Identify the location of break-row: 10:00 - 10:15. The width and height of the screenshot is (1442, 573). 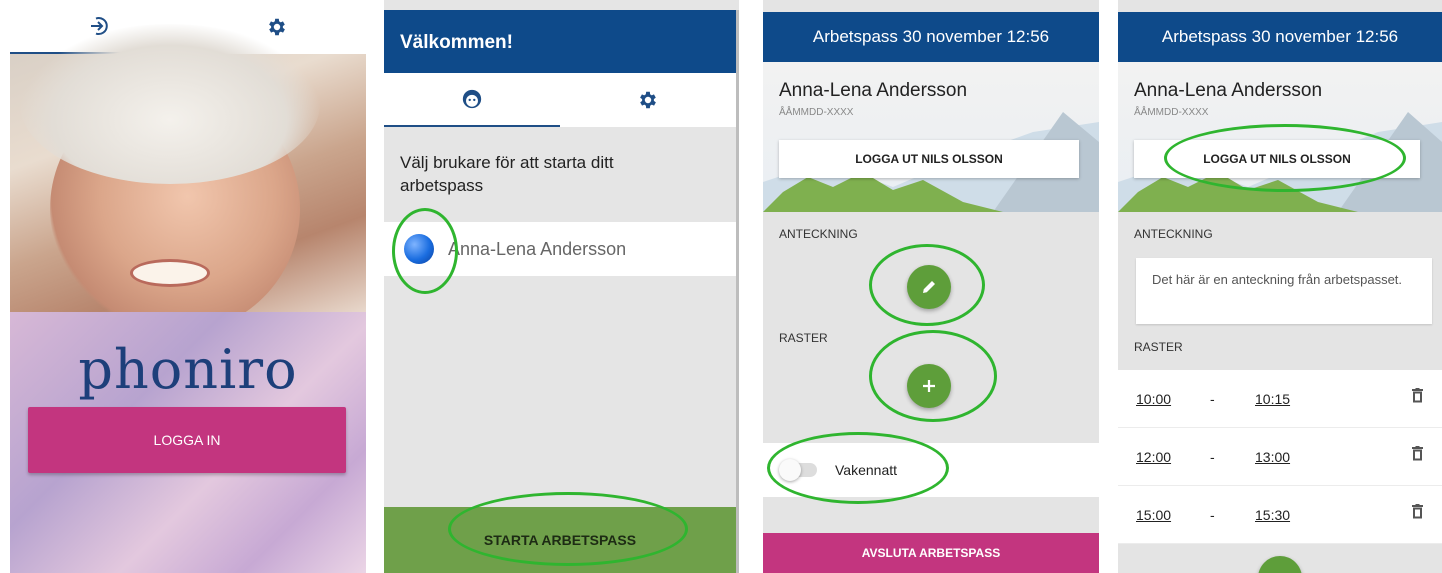
(1280, 399).